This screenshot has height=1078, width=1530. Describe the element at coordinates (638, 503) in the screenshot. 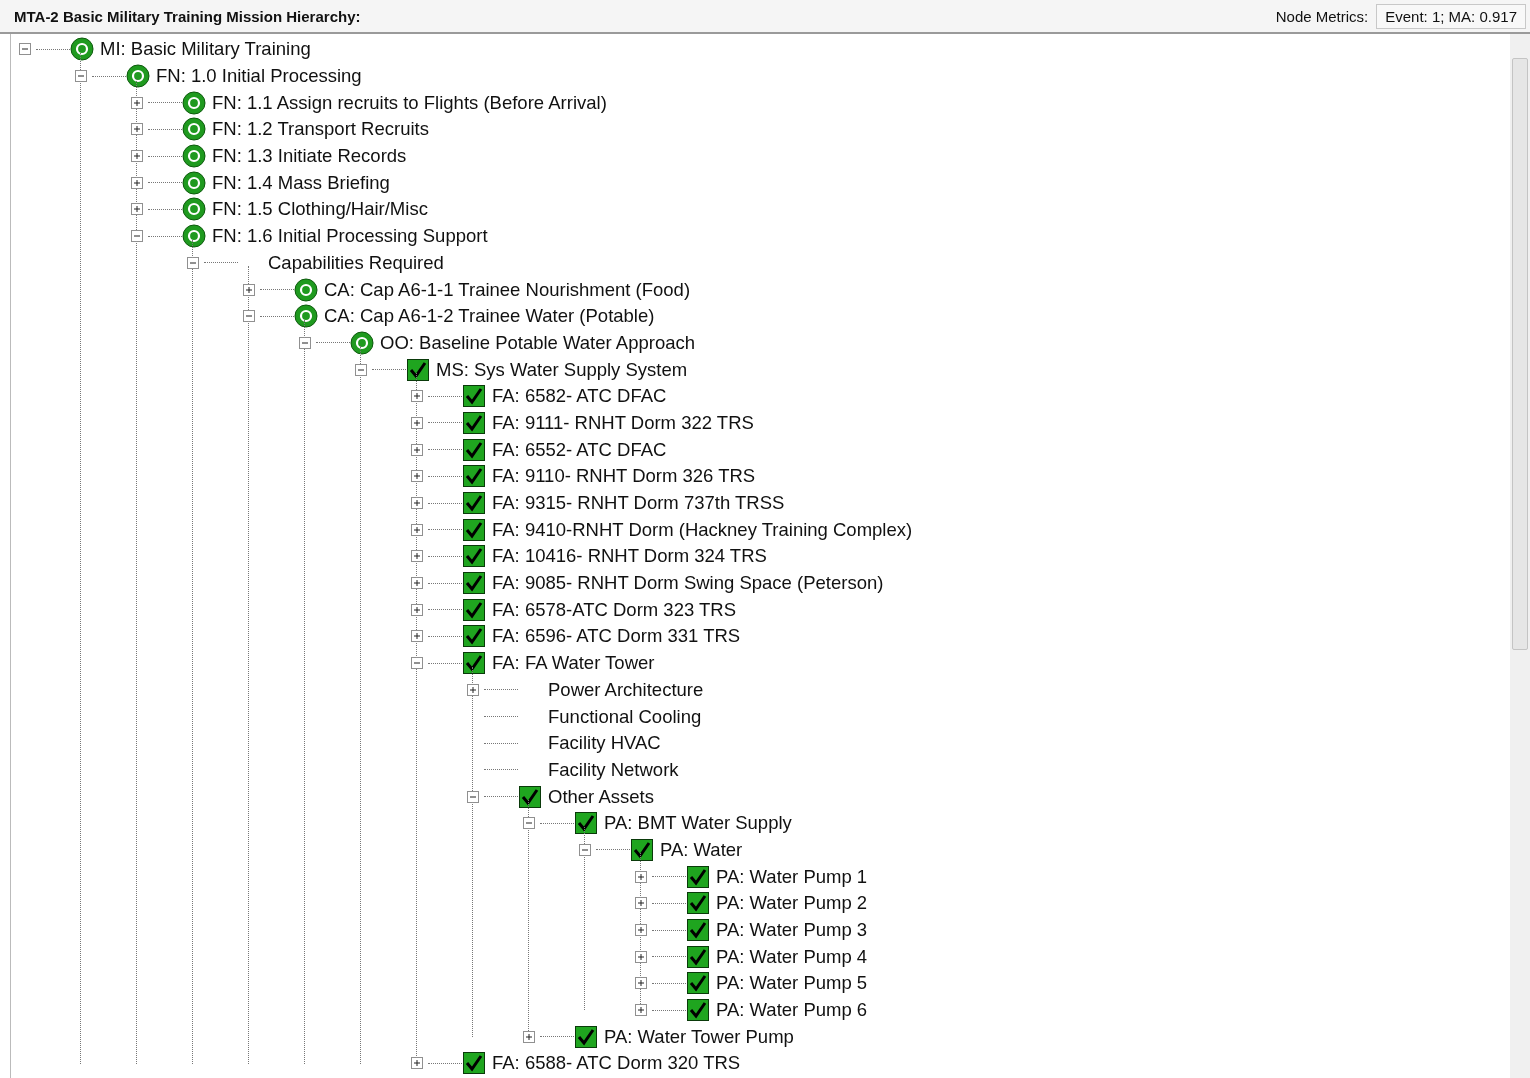

I see `tree-item: FA: 9315- RNHT Dorm 737th TRSS` at that location.